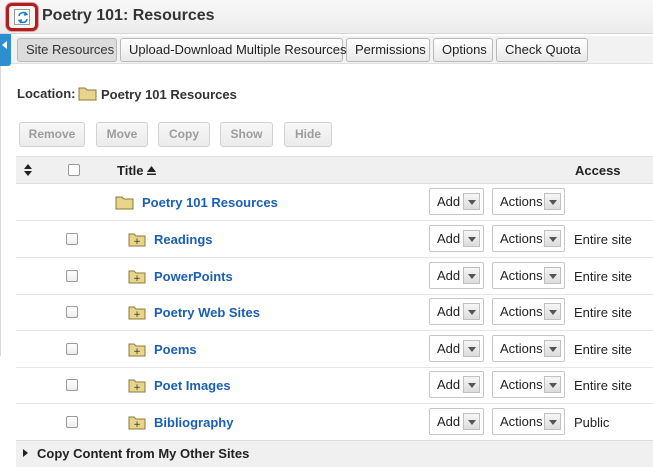 The image size is (653, 467). I want to click on reset-button, so click(22, 17).